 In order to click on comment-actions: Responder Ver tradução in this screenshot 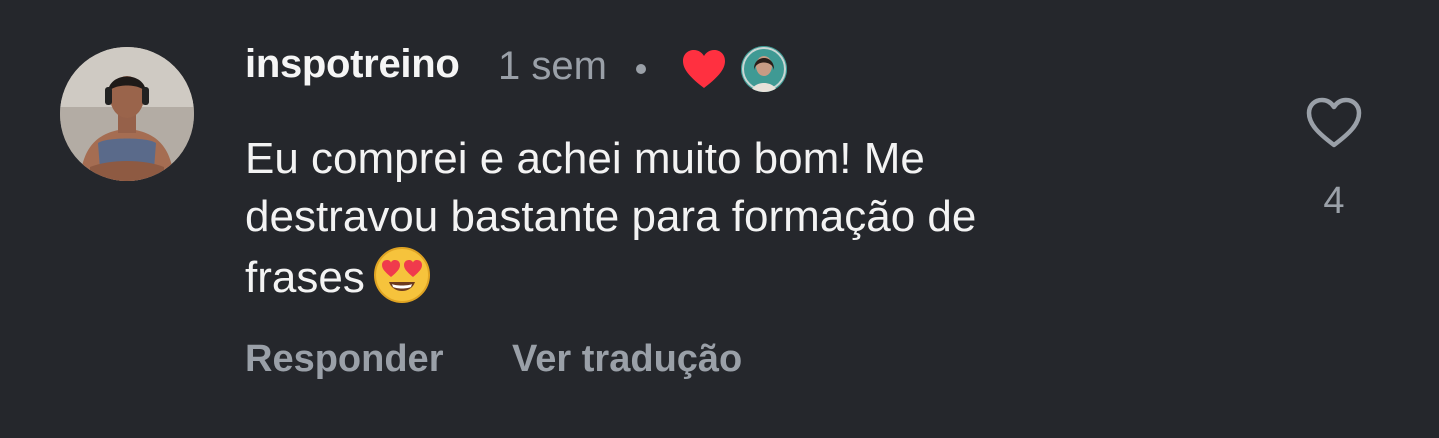, I will do `click(522, 359)`.